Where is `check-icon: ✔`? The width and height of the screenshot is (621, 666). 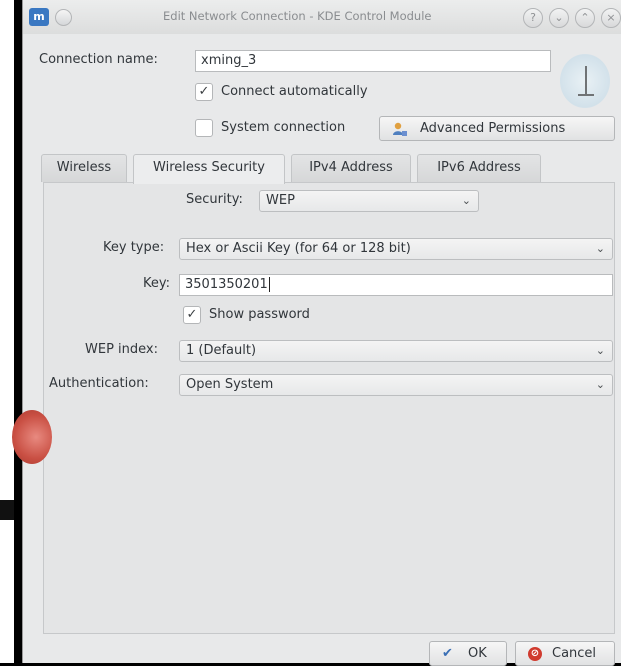 check-icon: ✔ is located at coordinates (447, 653).